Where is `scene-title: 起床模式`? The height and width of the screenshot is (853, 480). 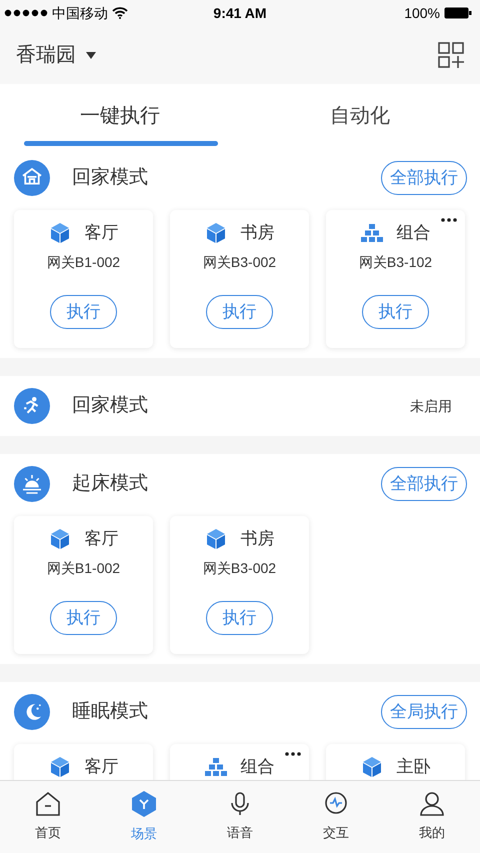
scene-title: 起床模式 is located at coordinates (110, 484).